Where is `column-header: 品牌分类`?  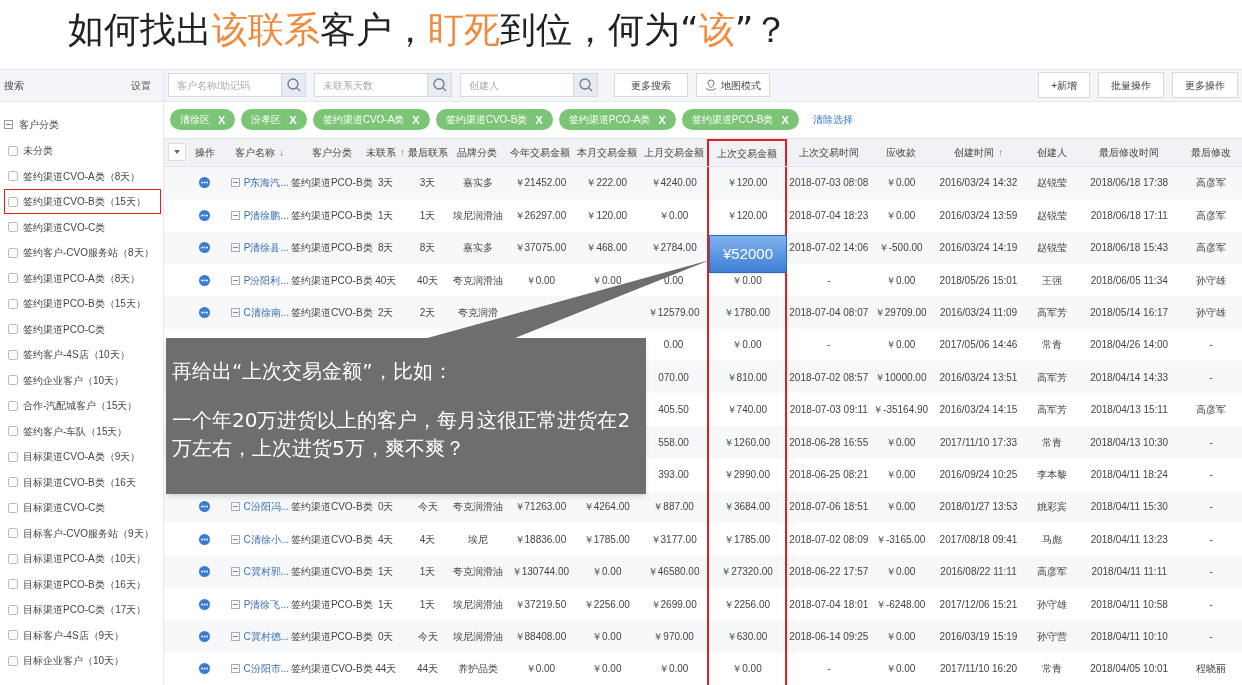
column-header: 品牌分类 is located at coordinates (477, 152).